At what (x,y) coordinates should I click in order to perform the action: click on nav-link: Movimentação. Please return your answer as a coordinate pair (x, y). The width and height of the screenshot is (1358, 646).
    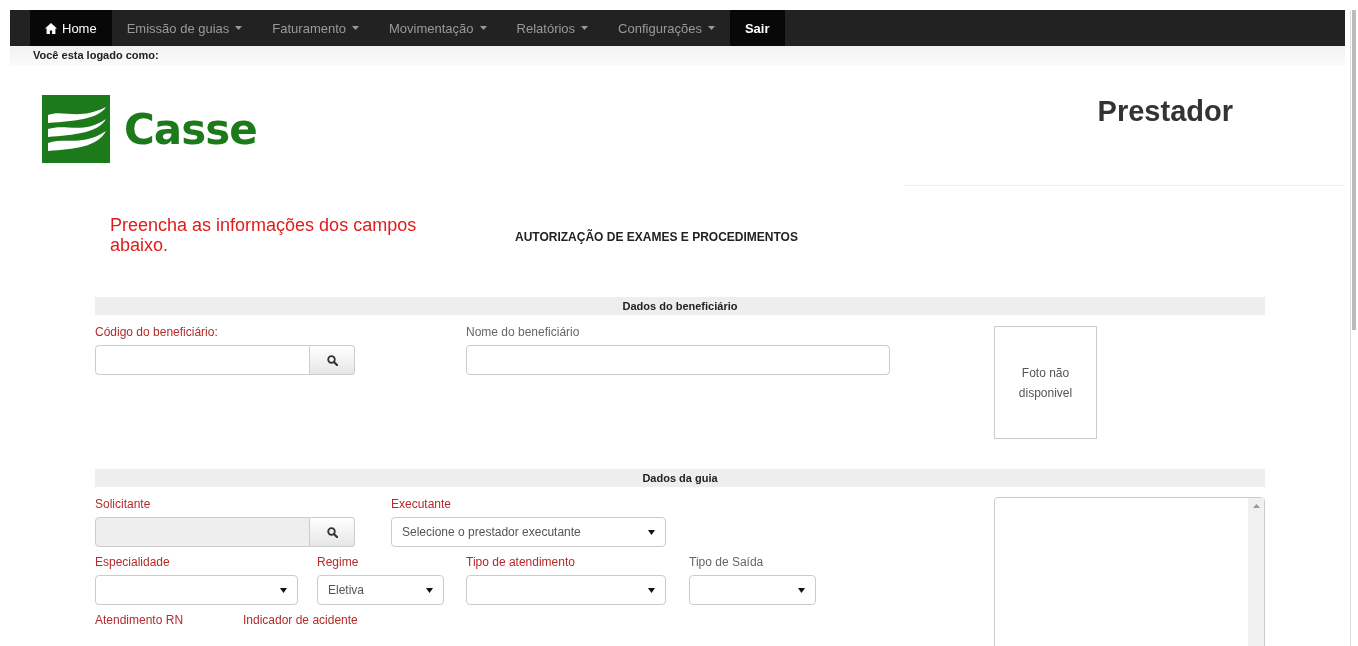
    Looking at the image, I should click on (438, 28).